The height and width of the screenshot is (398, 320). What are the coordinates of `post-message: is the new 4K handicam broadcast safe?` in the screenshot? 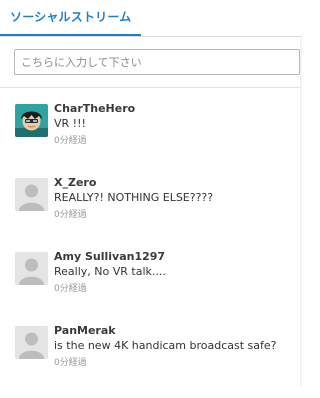 It's located at (165, 345).